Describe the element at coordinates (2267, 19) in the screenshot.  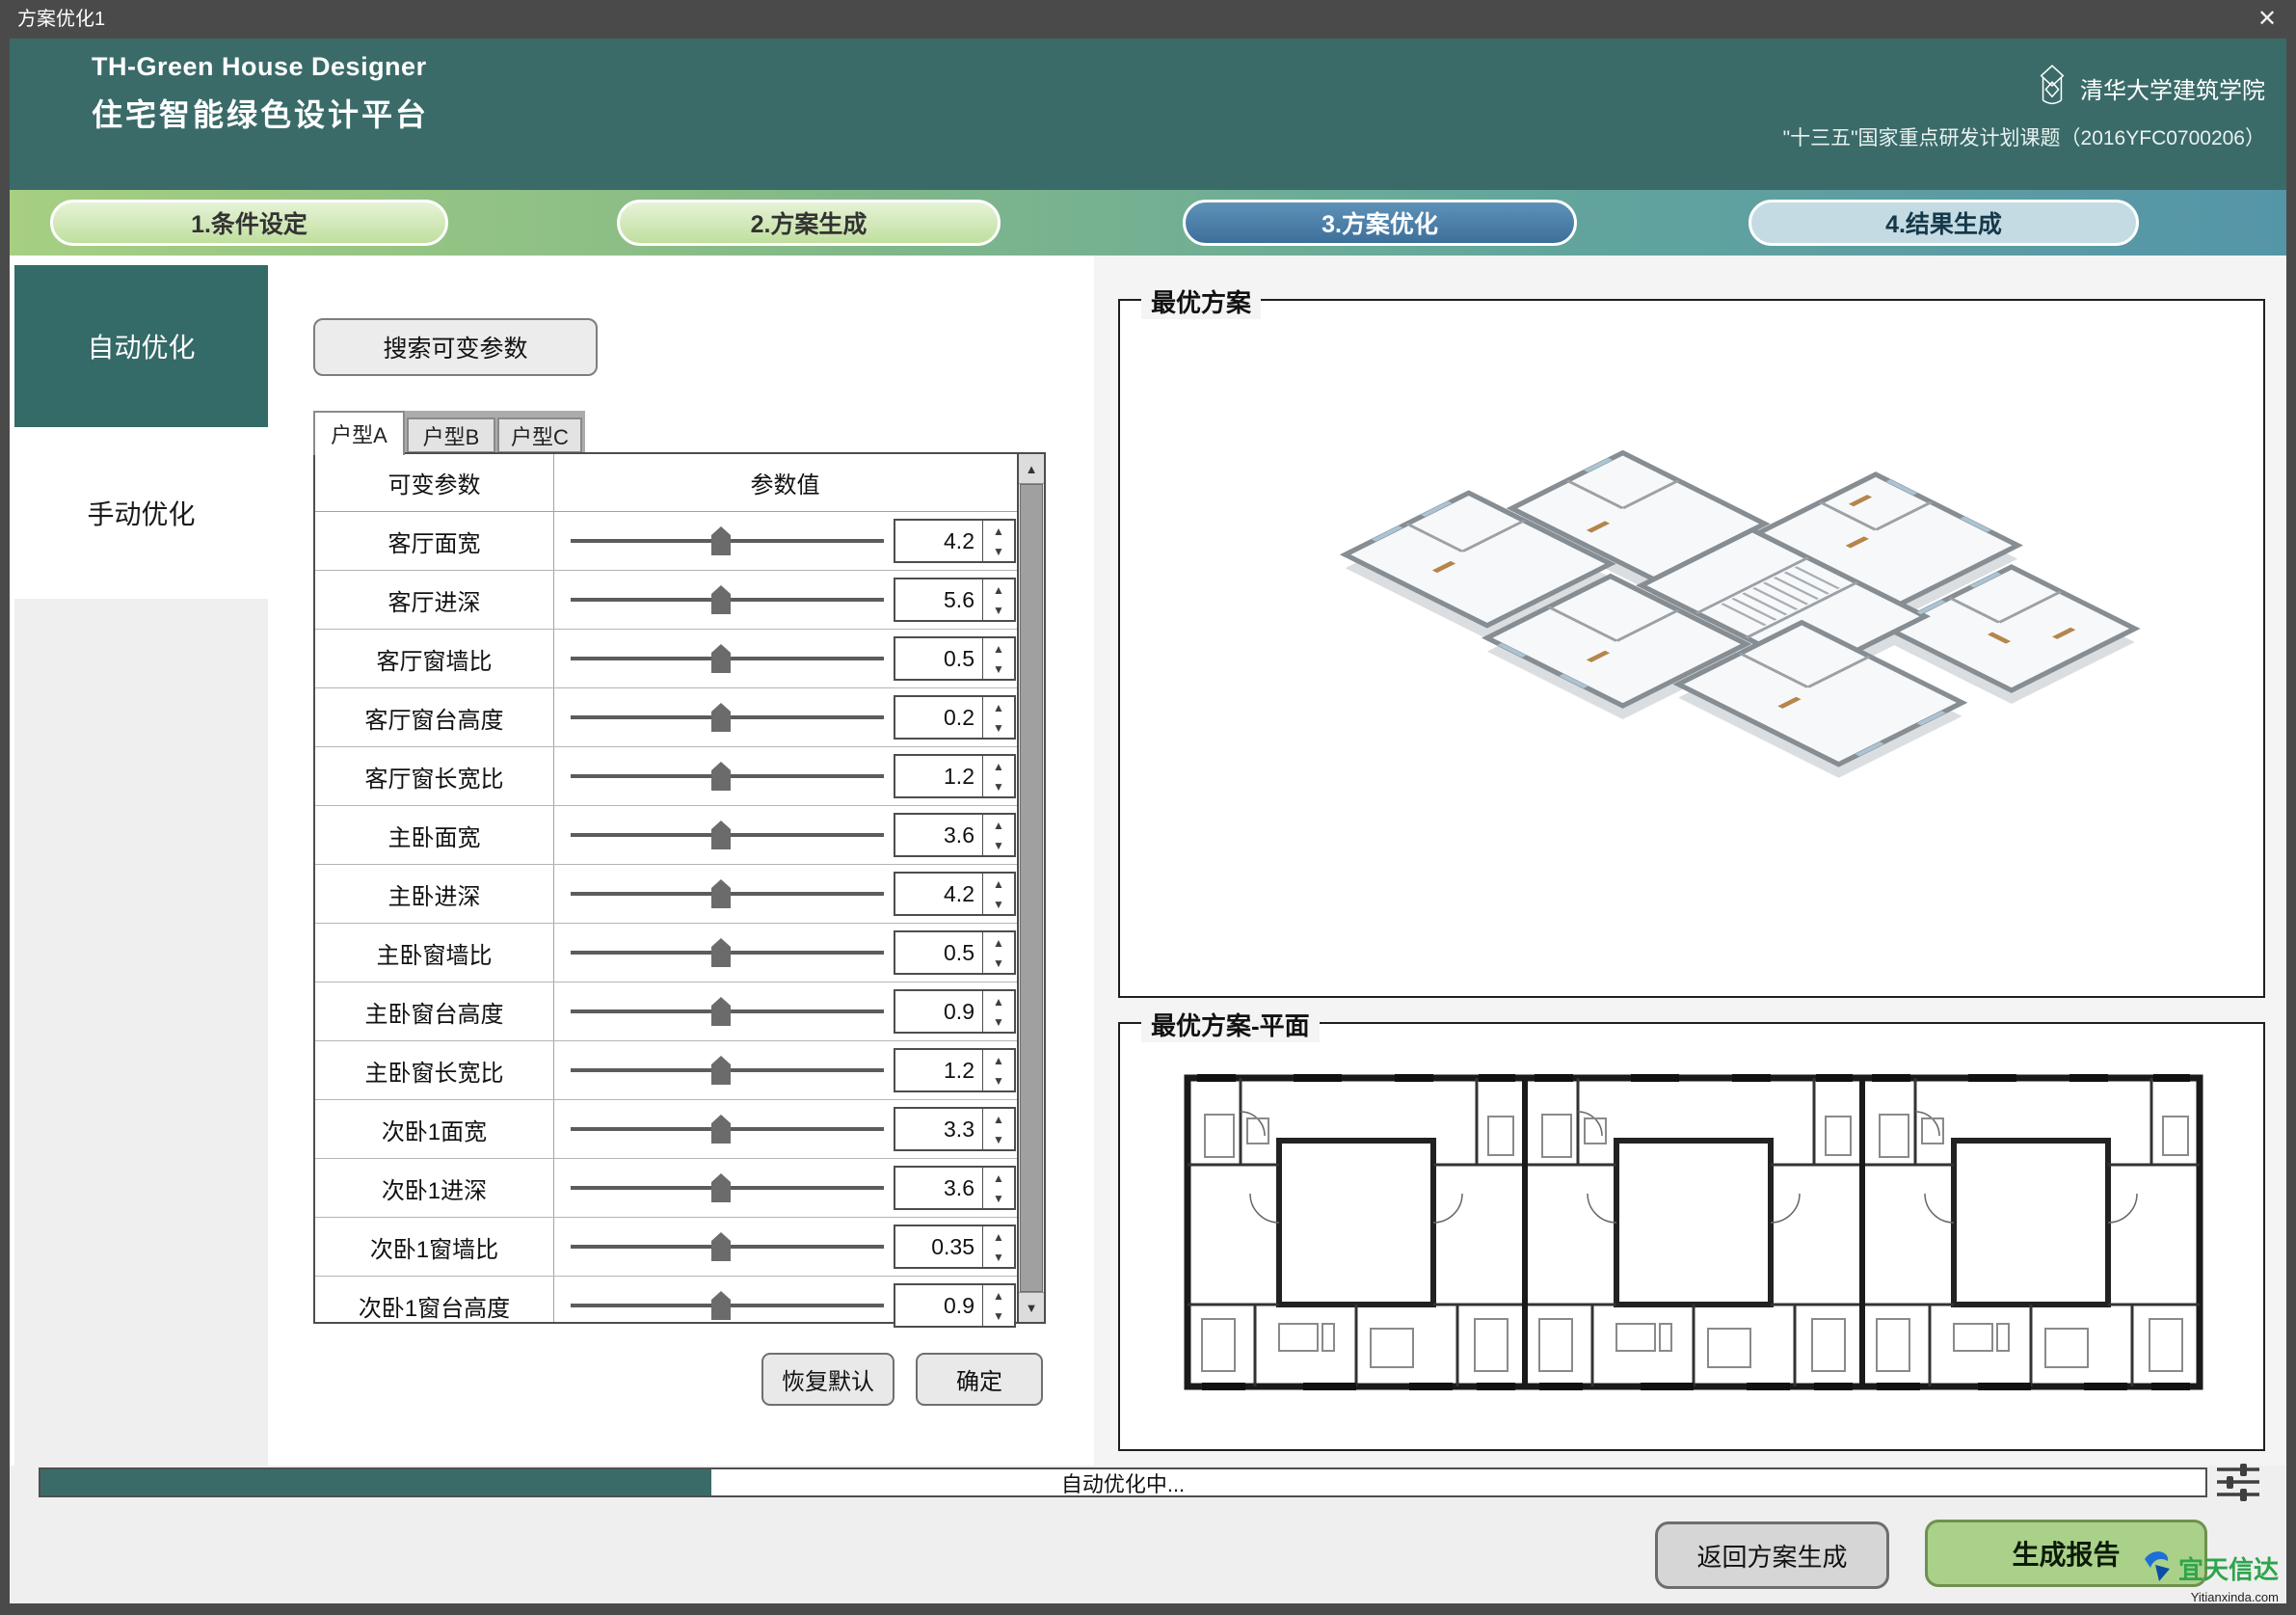
I see `close-icon: ✕` at that location.